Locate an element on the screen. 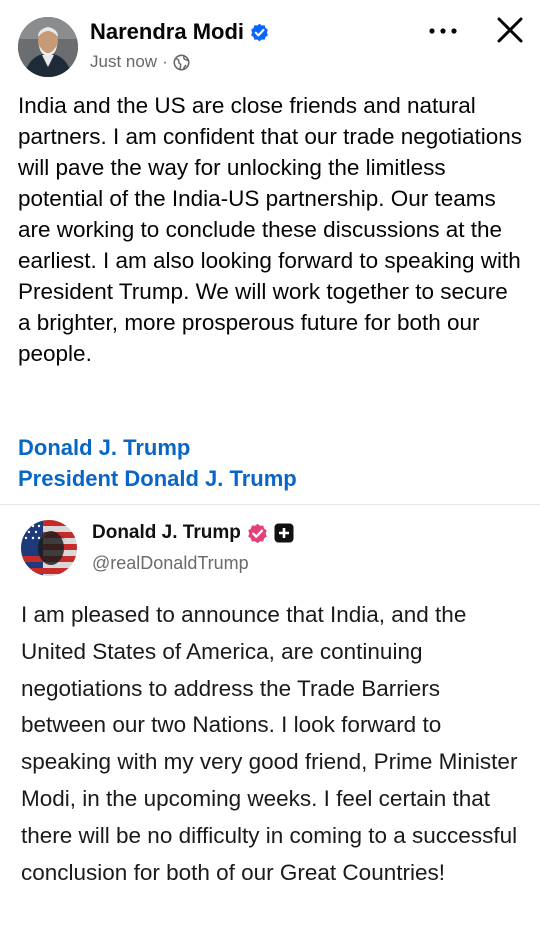  post-header: Narendra Modi Just now · is located at coordinates (270, 45).